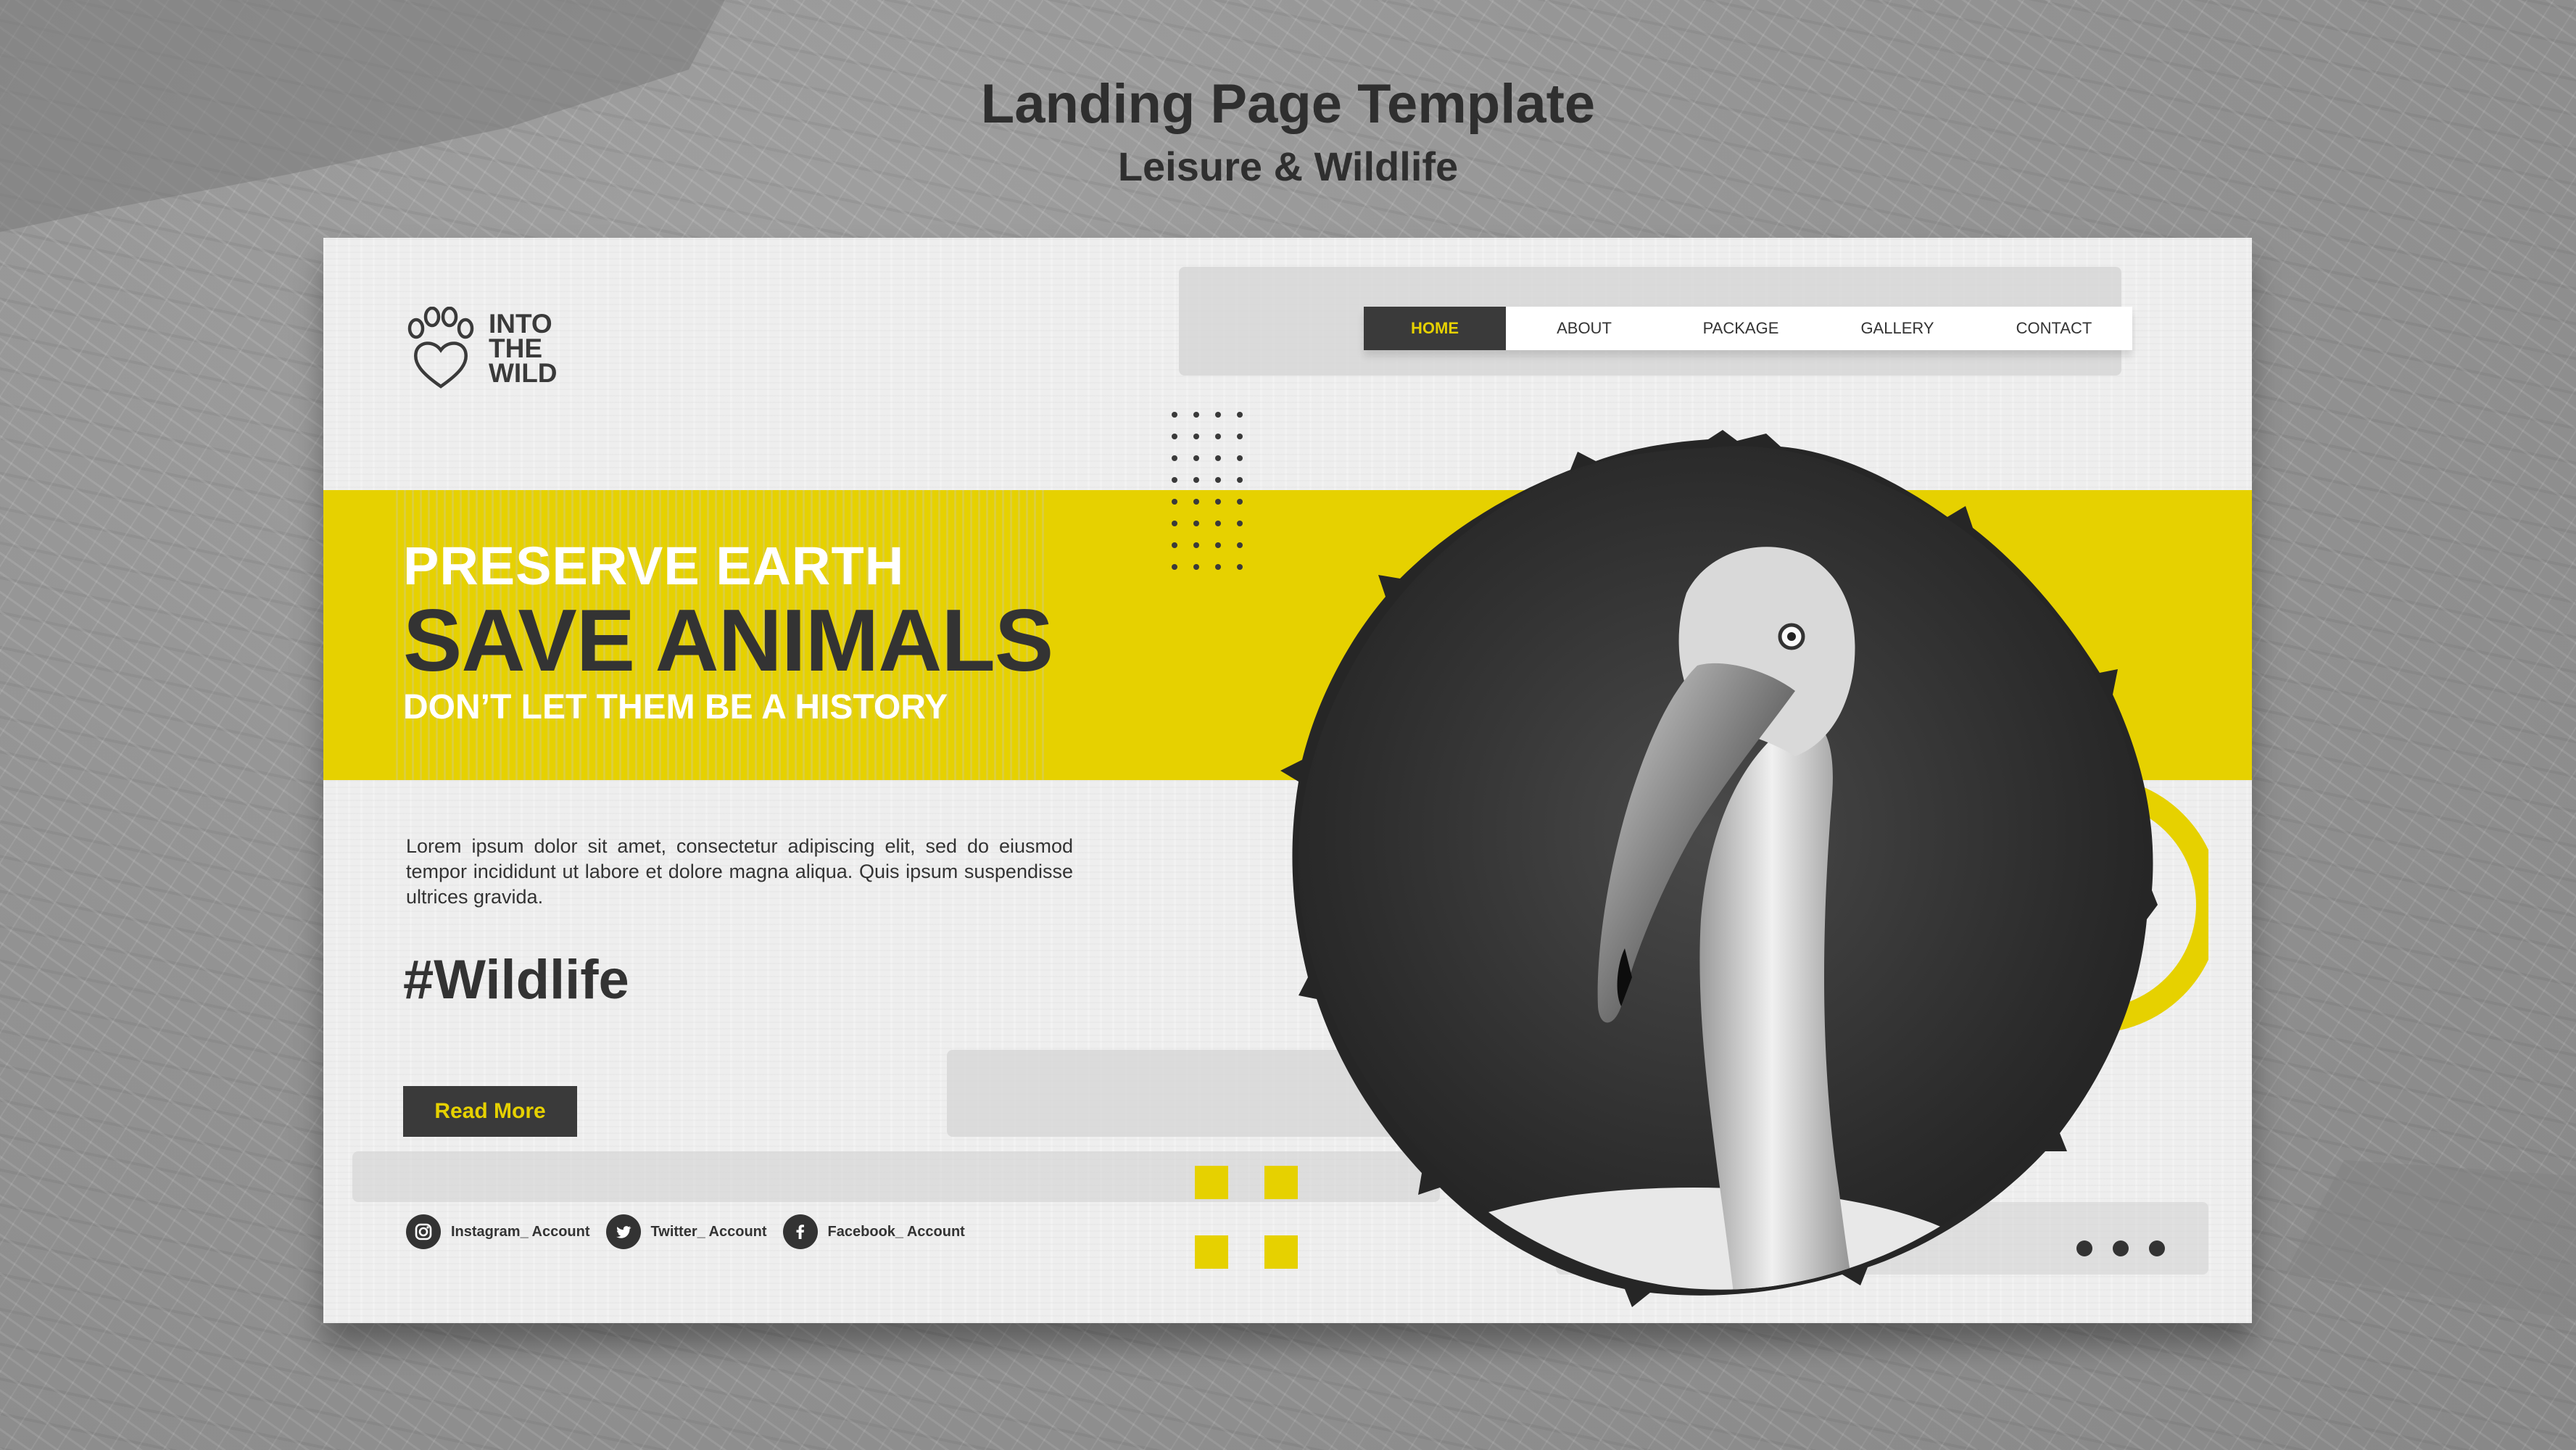  What do you see at coordinates (654, 566) in the screenshot?
I see `hero-kicker: PRESERVE EARTH` at bounding box center [654, 566].